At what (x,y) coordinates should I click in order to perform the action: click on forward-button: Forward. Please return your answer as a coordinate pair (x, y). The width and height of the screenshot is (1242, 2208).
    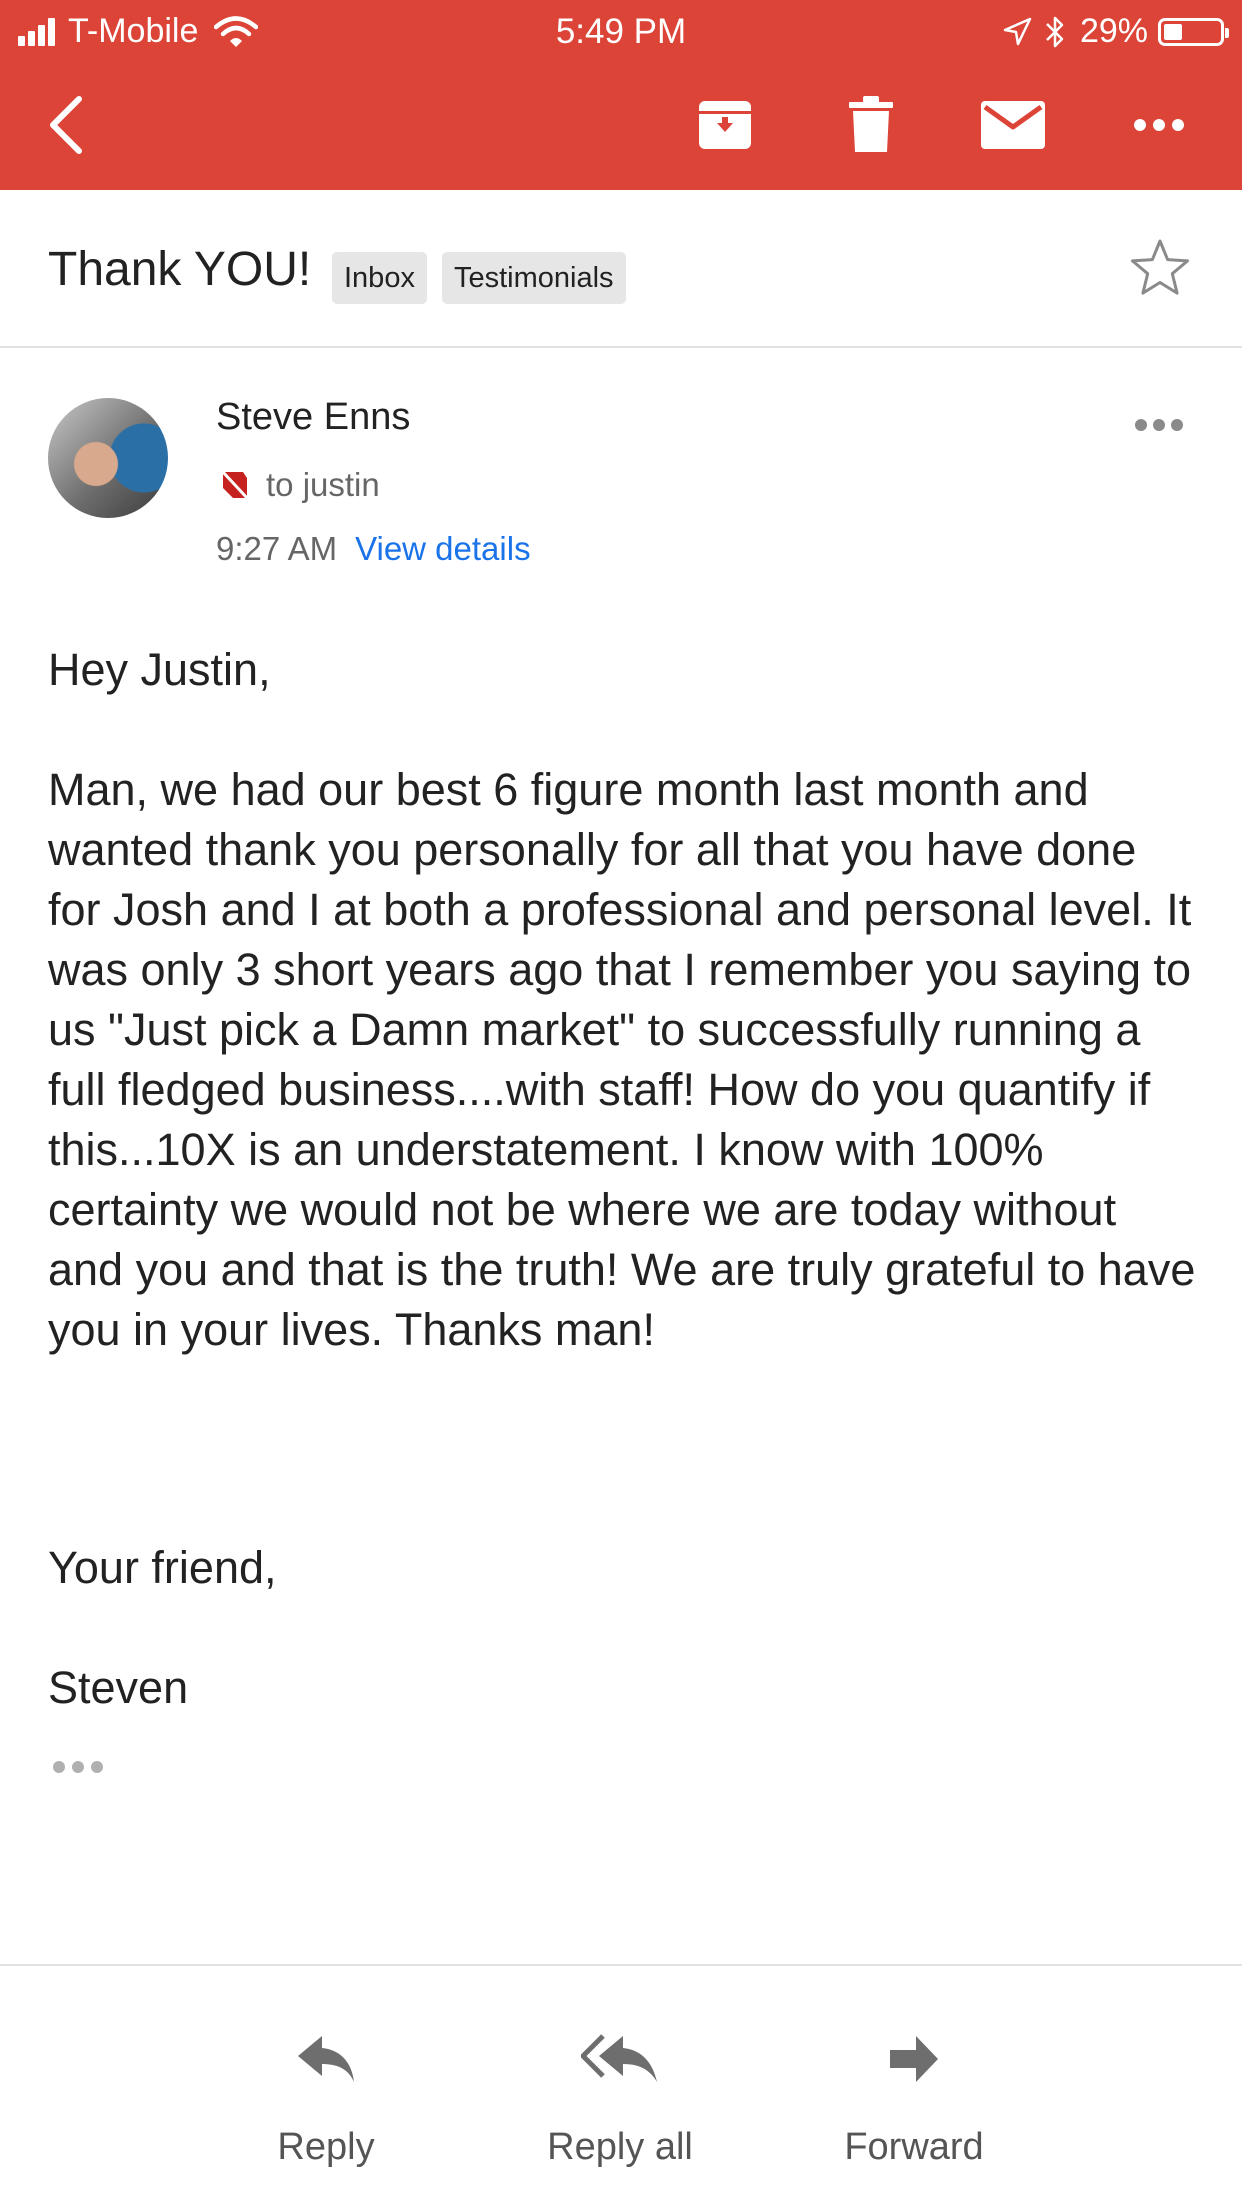
    Looking at the image, I should click on (914, 2096).